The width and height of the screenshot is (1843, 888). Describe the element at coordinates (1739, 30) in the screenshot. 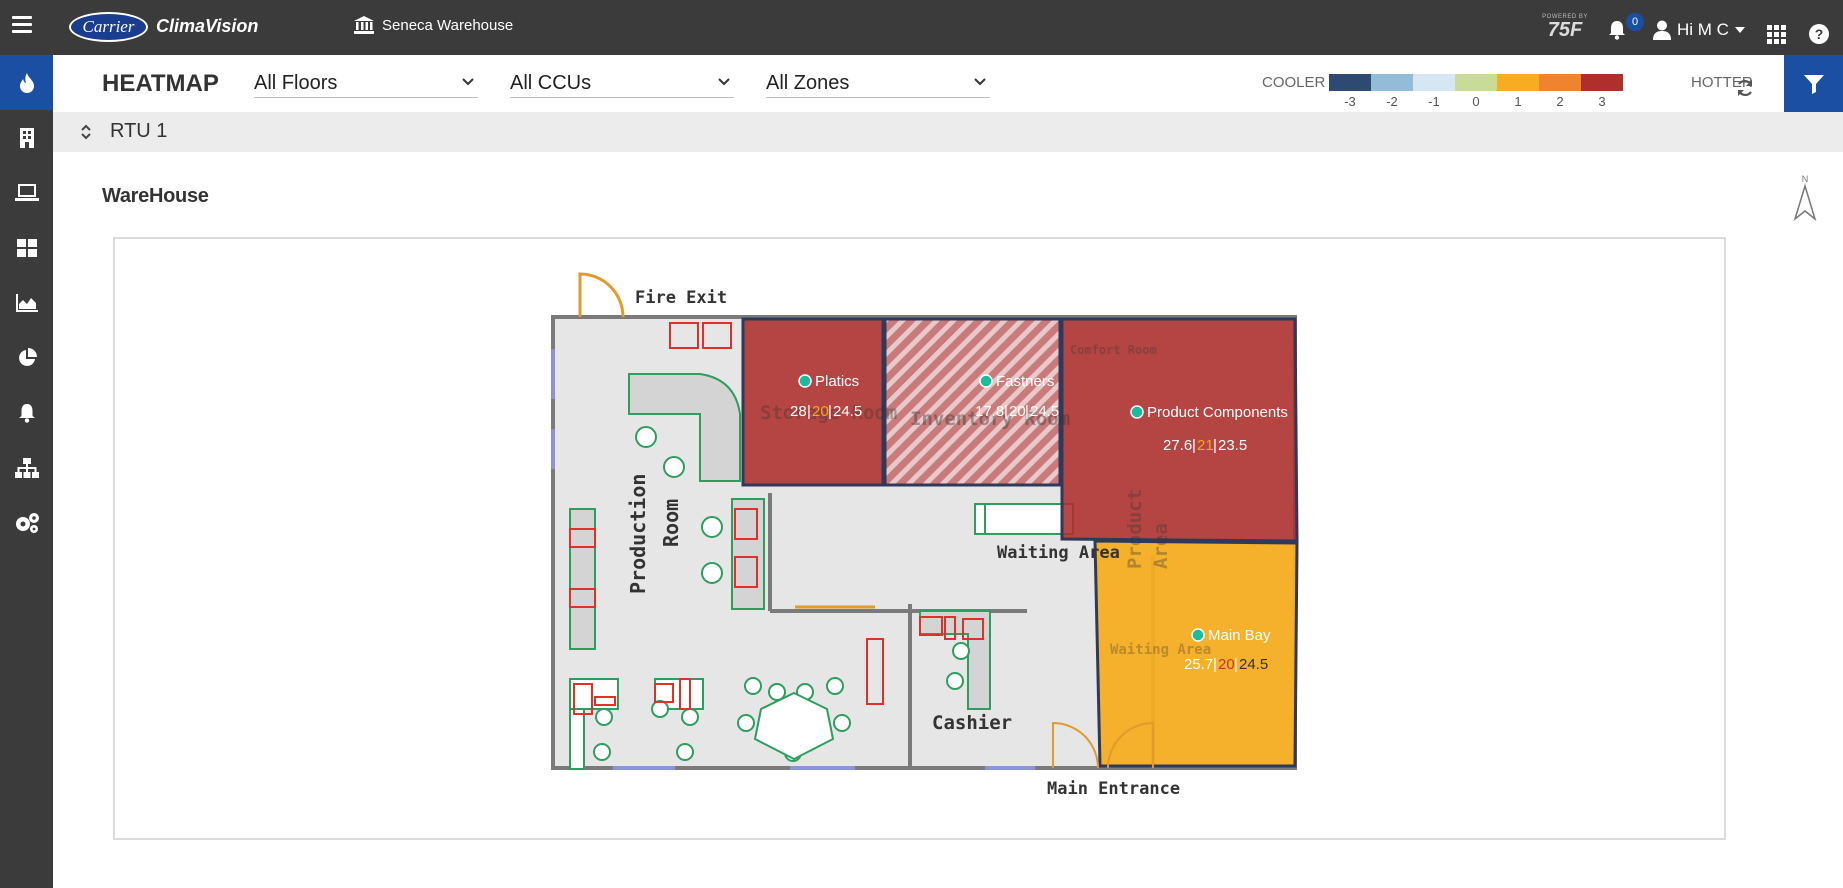

I see `caret-down-icon` at that location.